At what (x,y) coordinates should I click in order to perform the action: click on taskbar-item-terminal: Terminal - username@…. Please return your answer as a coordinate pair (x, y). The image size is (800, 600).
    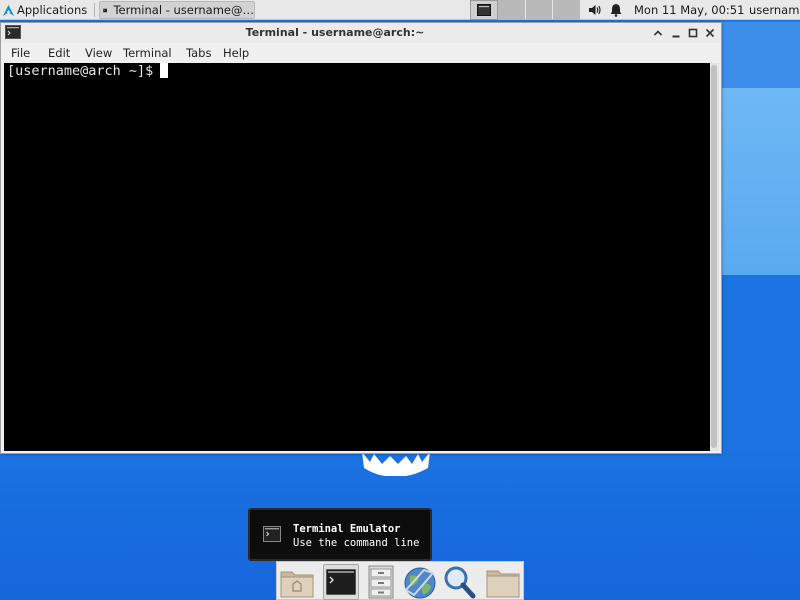
    Looking at the image, I should click on (177, 10).